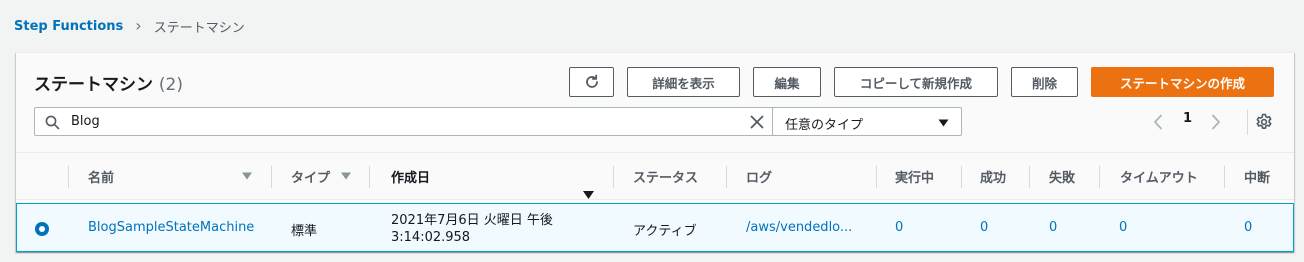  I want to click on column-header-failed: 失敗, so click(1062, 176).